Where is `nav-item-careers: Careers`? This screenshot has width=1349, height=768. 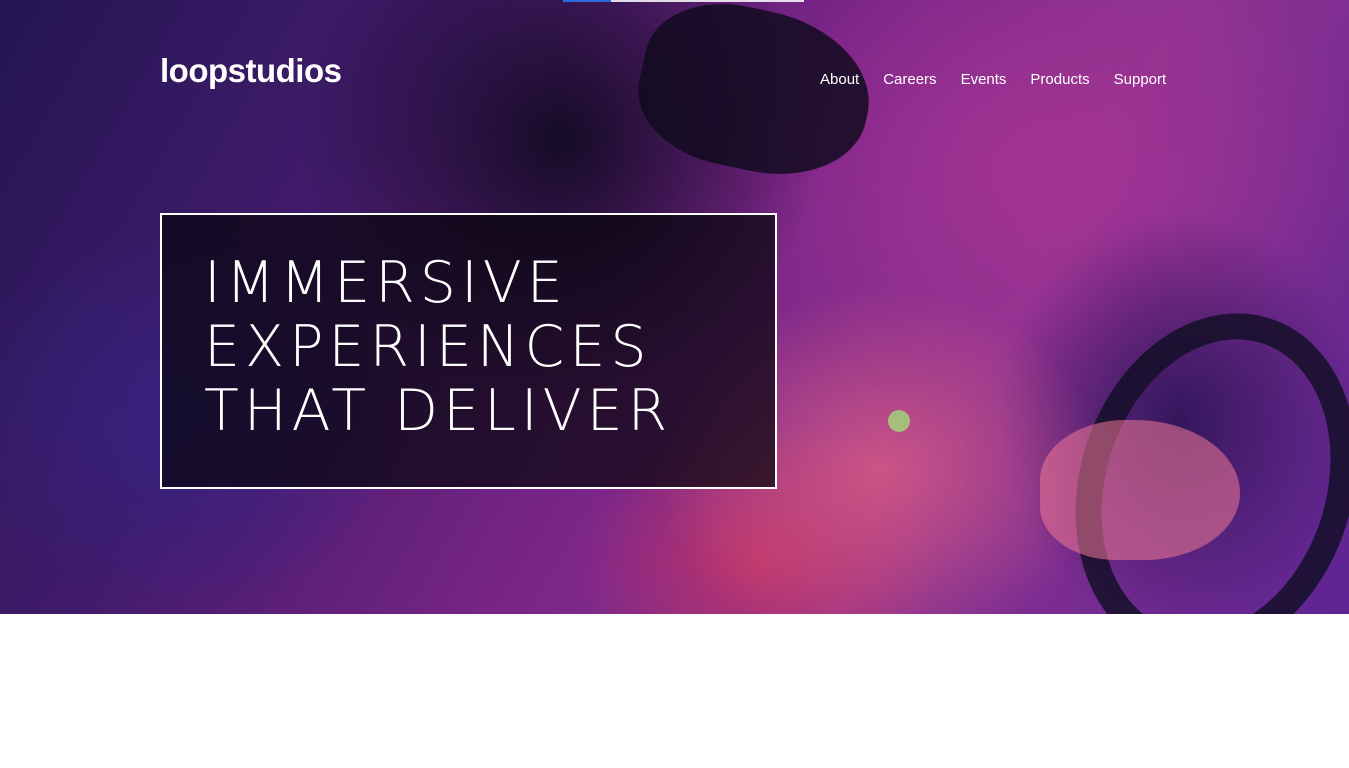 nav-item-careers: Careers is located at coordinates (909, 80).